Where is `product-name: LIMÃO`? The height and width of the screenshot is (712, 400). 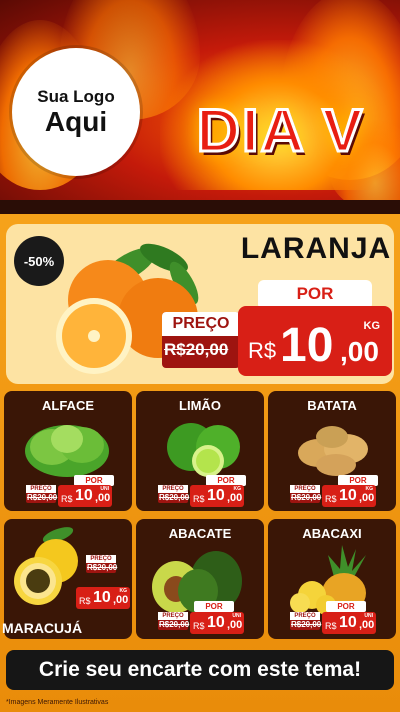 product-name: LIMÃO is located at coordinates (200, 405).